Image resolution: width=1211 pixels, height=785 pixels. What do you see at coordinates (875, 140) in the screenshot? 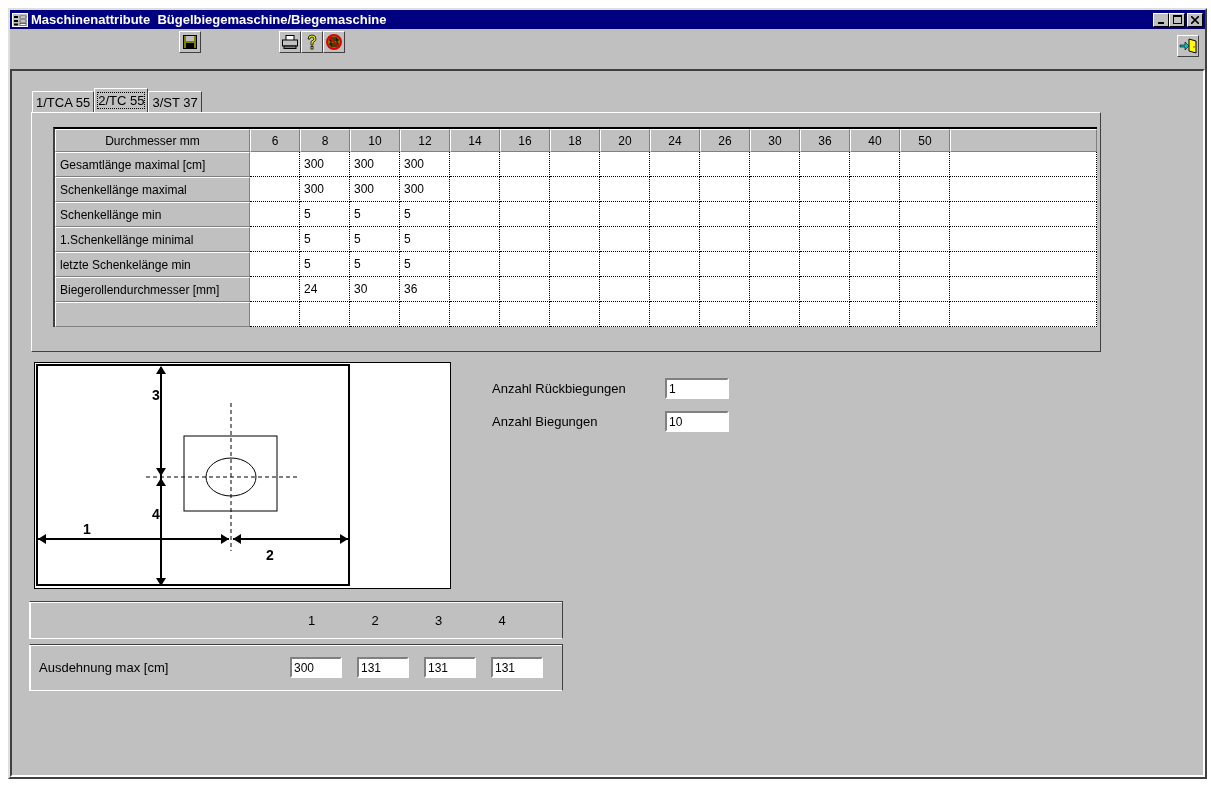
I see `column-header: 40` at bounding box center [875, 140].